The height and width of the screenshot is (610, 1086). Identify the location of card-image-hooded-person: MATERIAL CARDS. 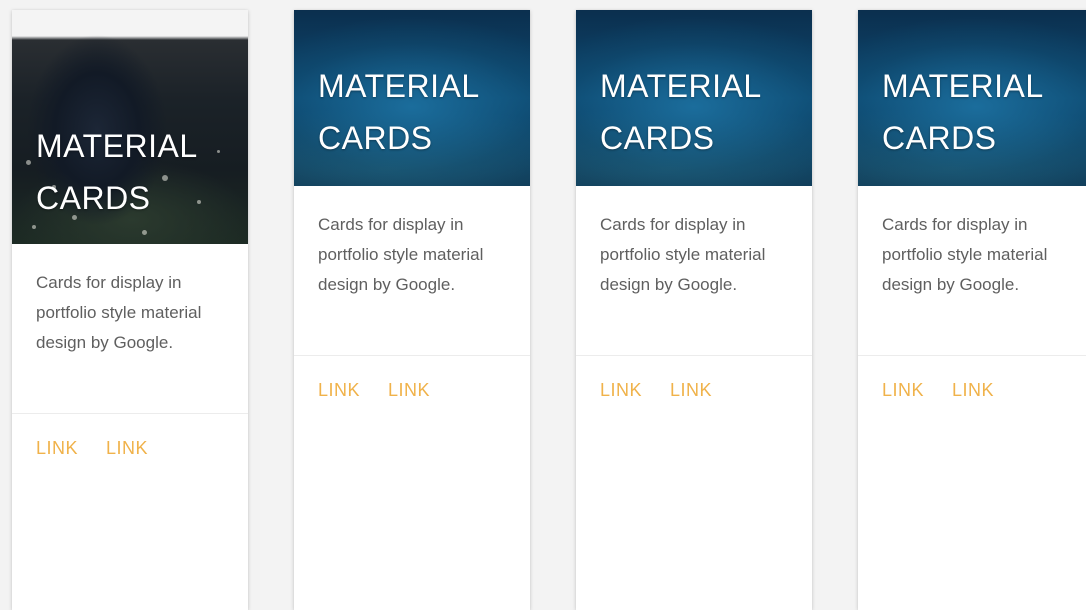
(130, 127).